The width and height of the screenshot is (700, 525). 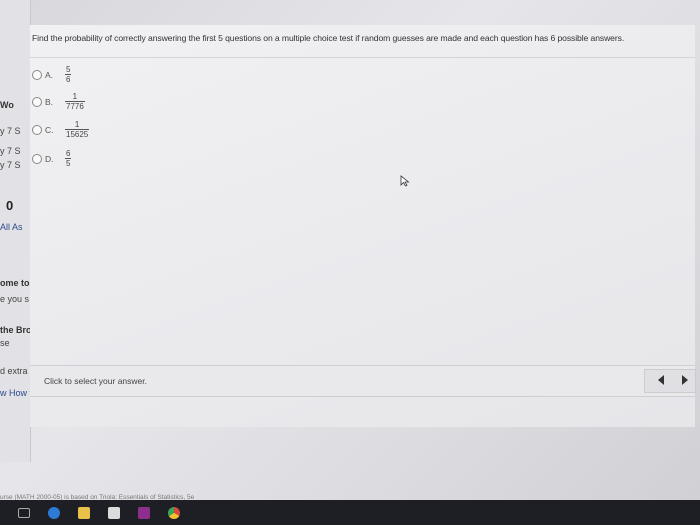 I want to click on numerator: 6, so click(x=68, y=153).